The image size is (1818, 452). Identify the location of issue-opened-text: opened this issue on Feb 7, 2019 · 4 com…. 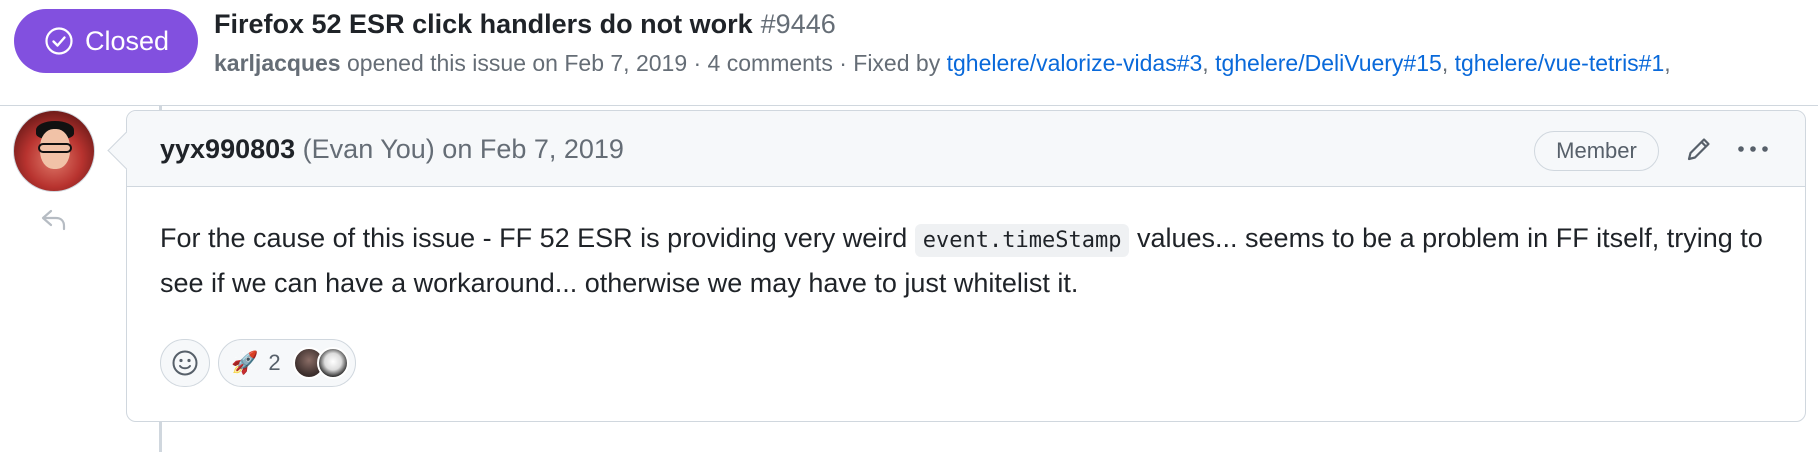
(643, 63).